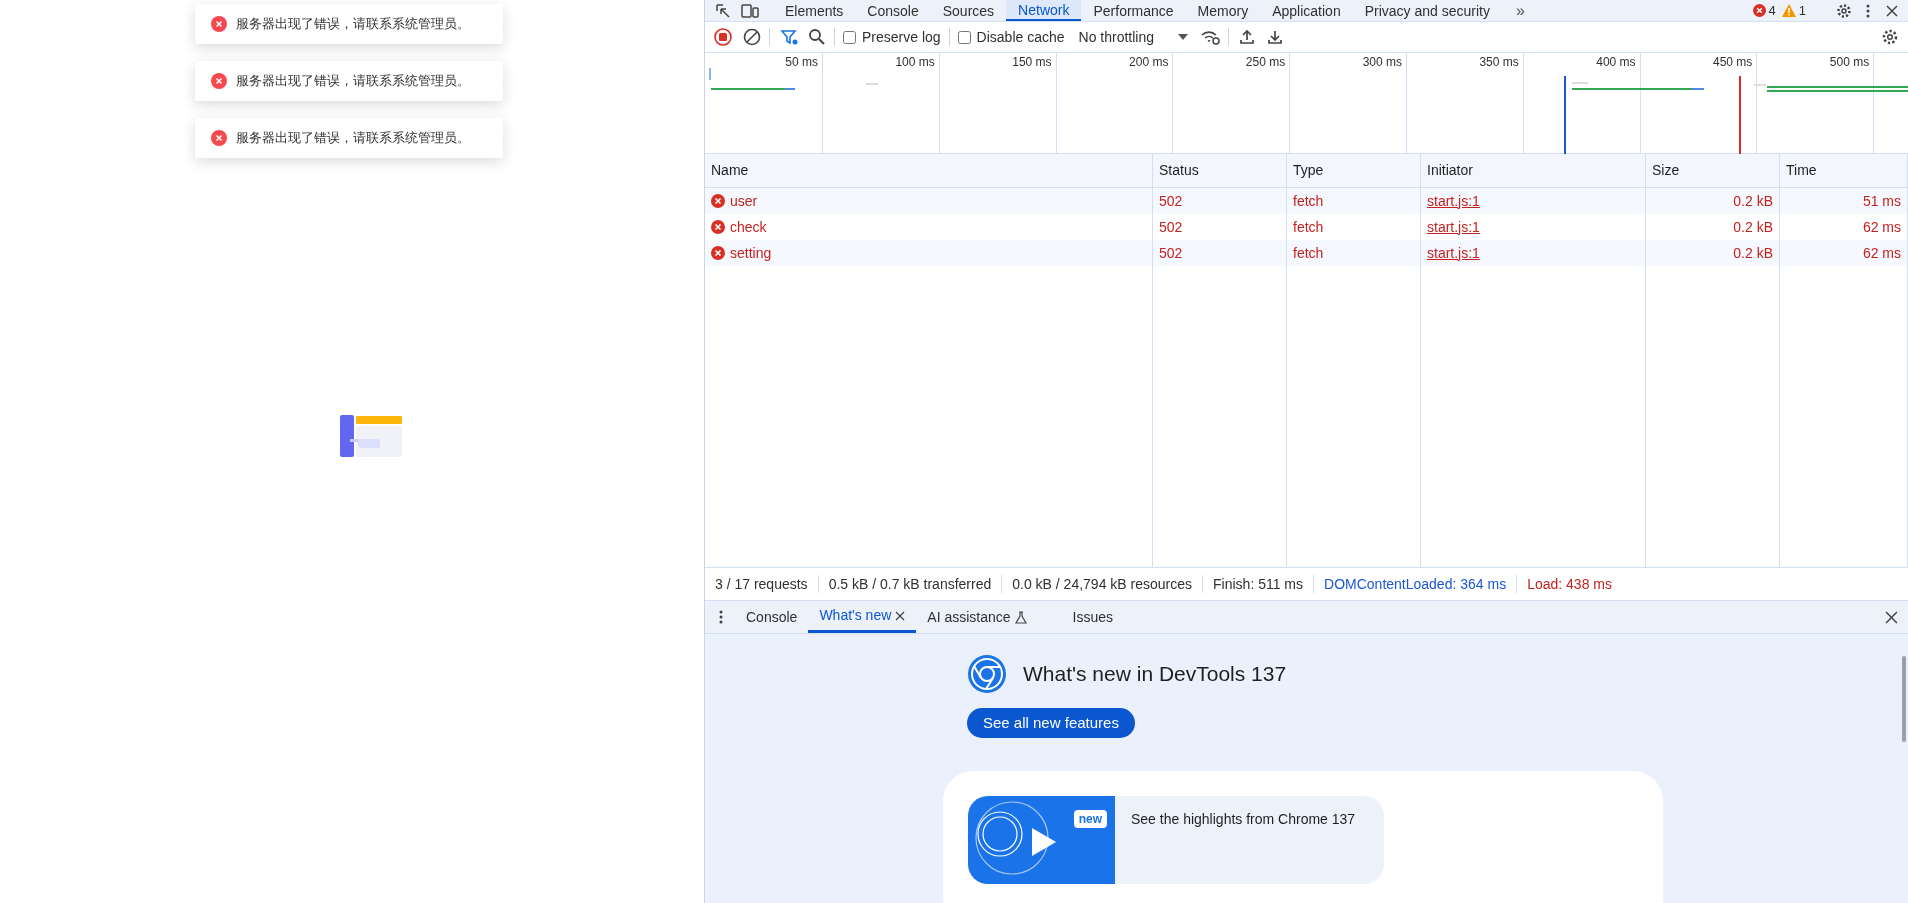 This screenshot has width=1908, height=903. Describe the element at coordinates (1802, 10) in the screenshot. I see `warning-count: 1` at that location.